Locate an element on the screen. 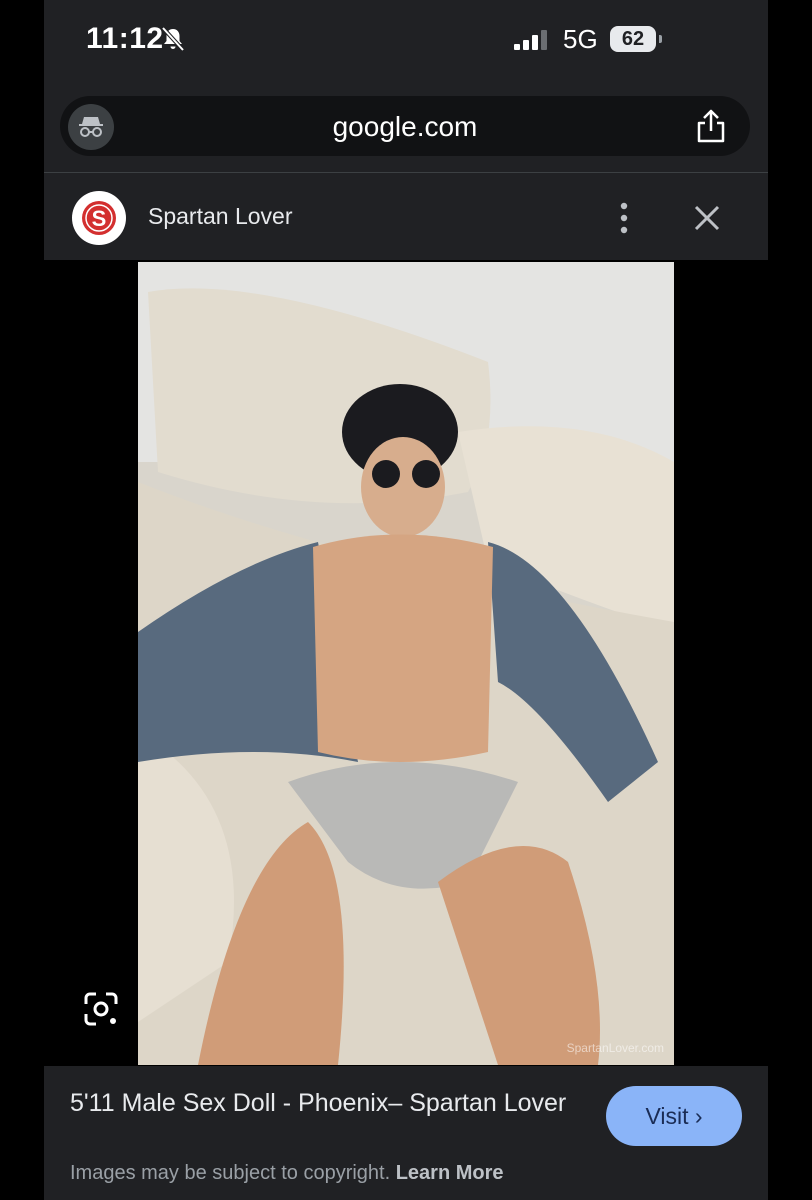  google-lens-icon is located at coordinates (101, 1009).